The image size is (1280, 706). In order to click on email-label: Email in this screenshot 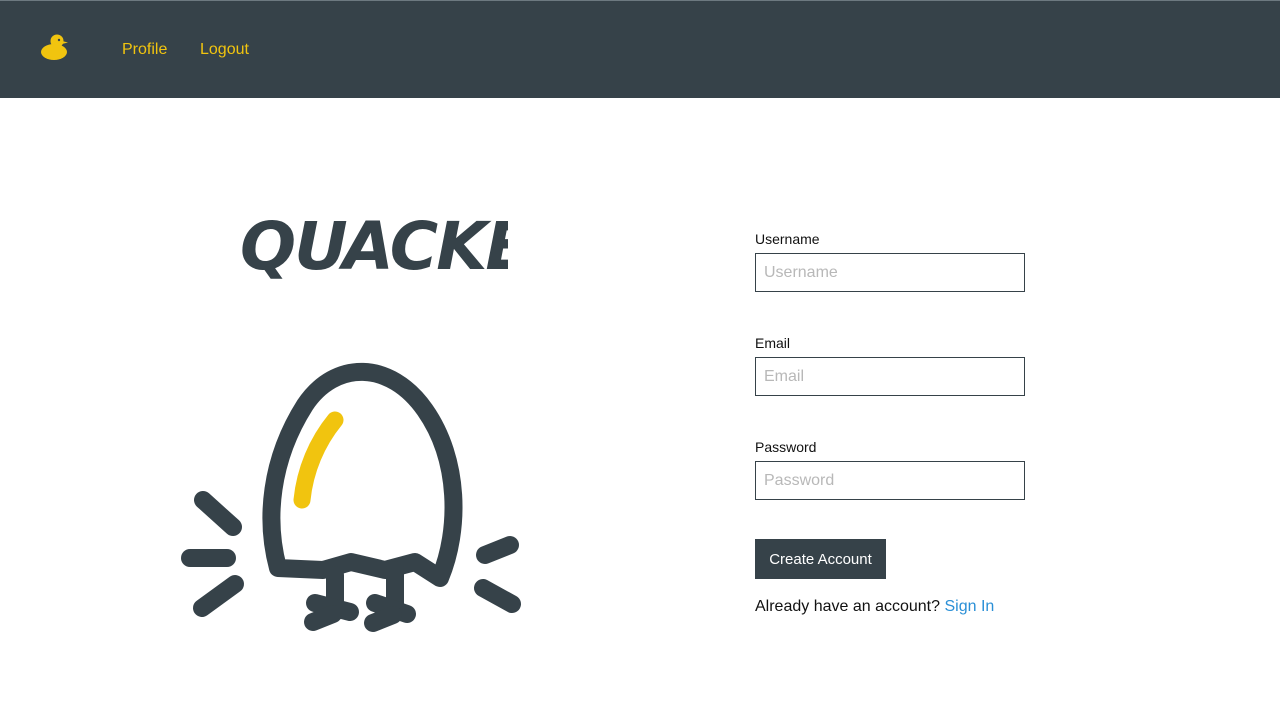, I will do `click(773, 343)`.